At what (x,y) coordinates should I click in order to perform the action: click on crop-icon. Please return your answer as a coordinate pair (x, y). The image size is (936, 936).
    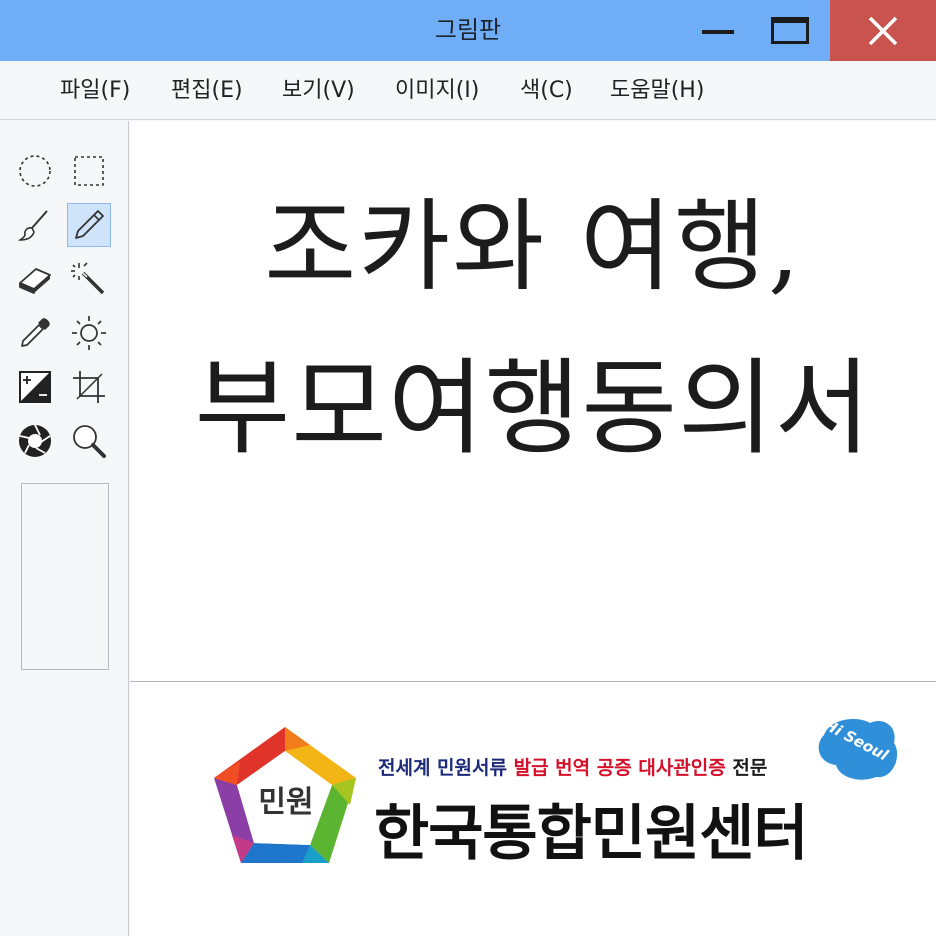
    Looking at the image, I should click on (89, 387).